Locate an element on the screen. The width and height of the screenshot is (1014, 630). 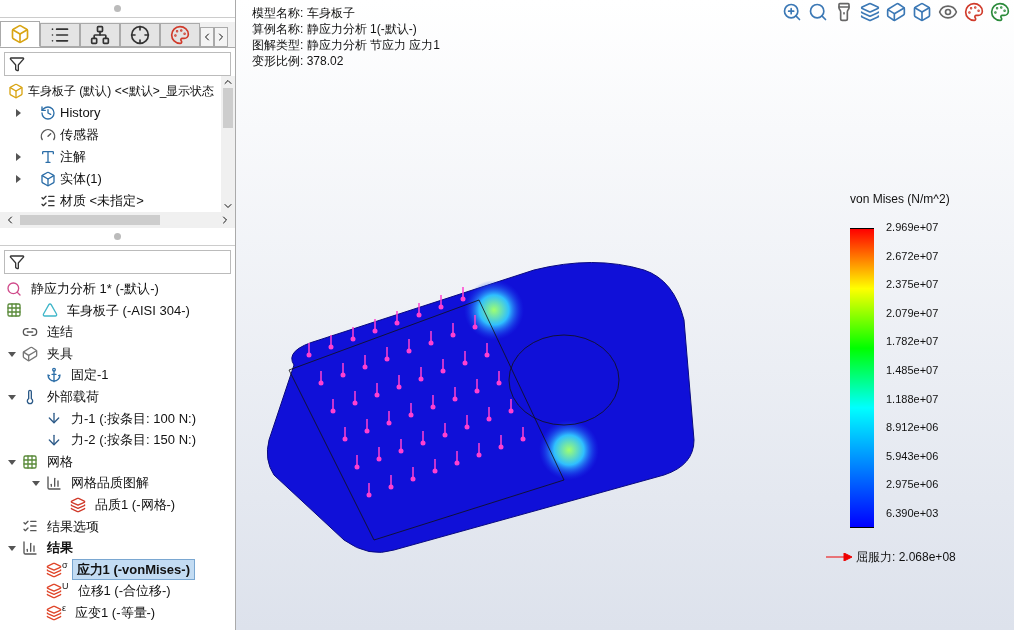
scroll-left-button is located at coordinates (207, 37).